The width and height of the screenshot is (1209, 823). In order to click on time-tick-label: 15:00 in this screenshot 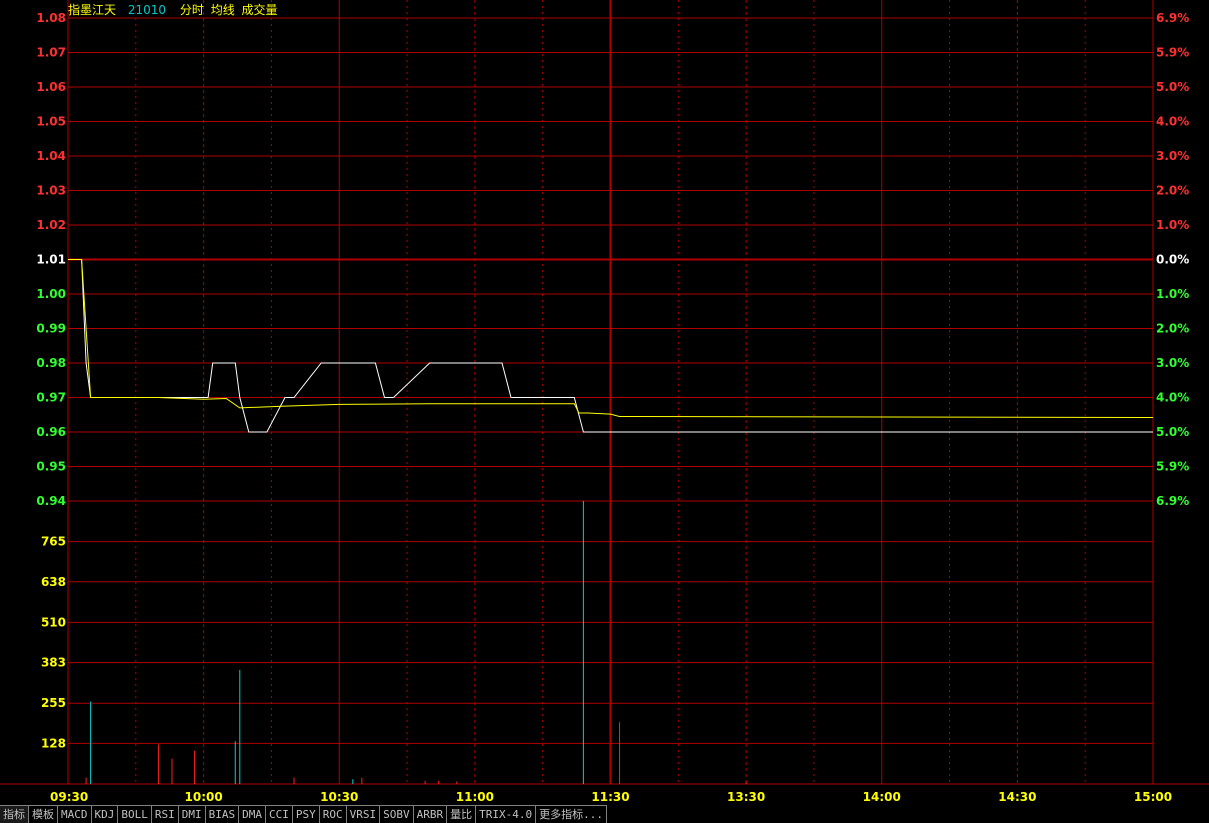, I will do `click(1153, 797)`.